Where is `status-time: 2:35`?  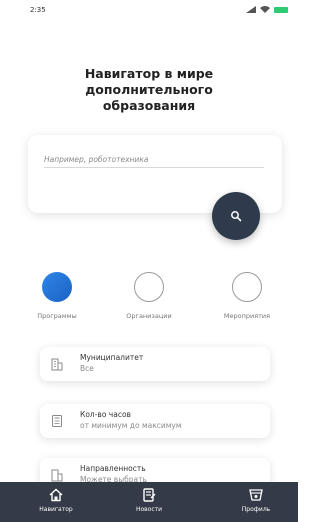
status-time: 2:35 is located at coordinates (38, 10).